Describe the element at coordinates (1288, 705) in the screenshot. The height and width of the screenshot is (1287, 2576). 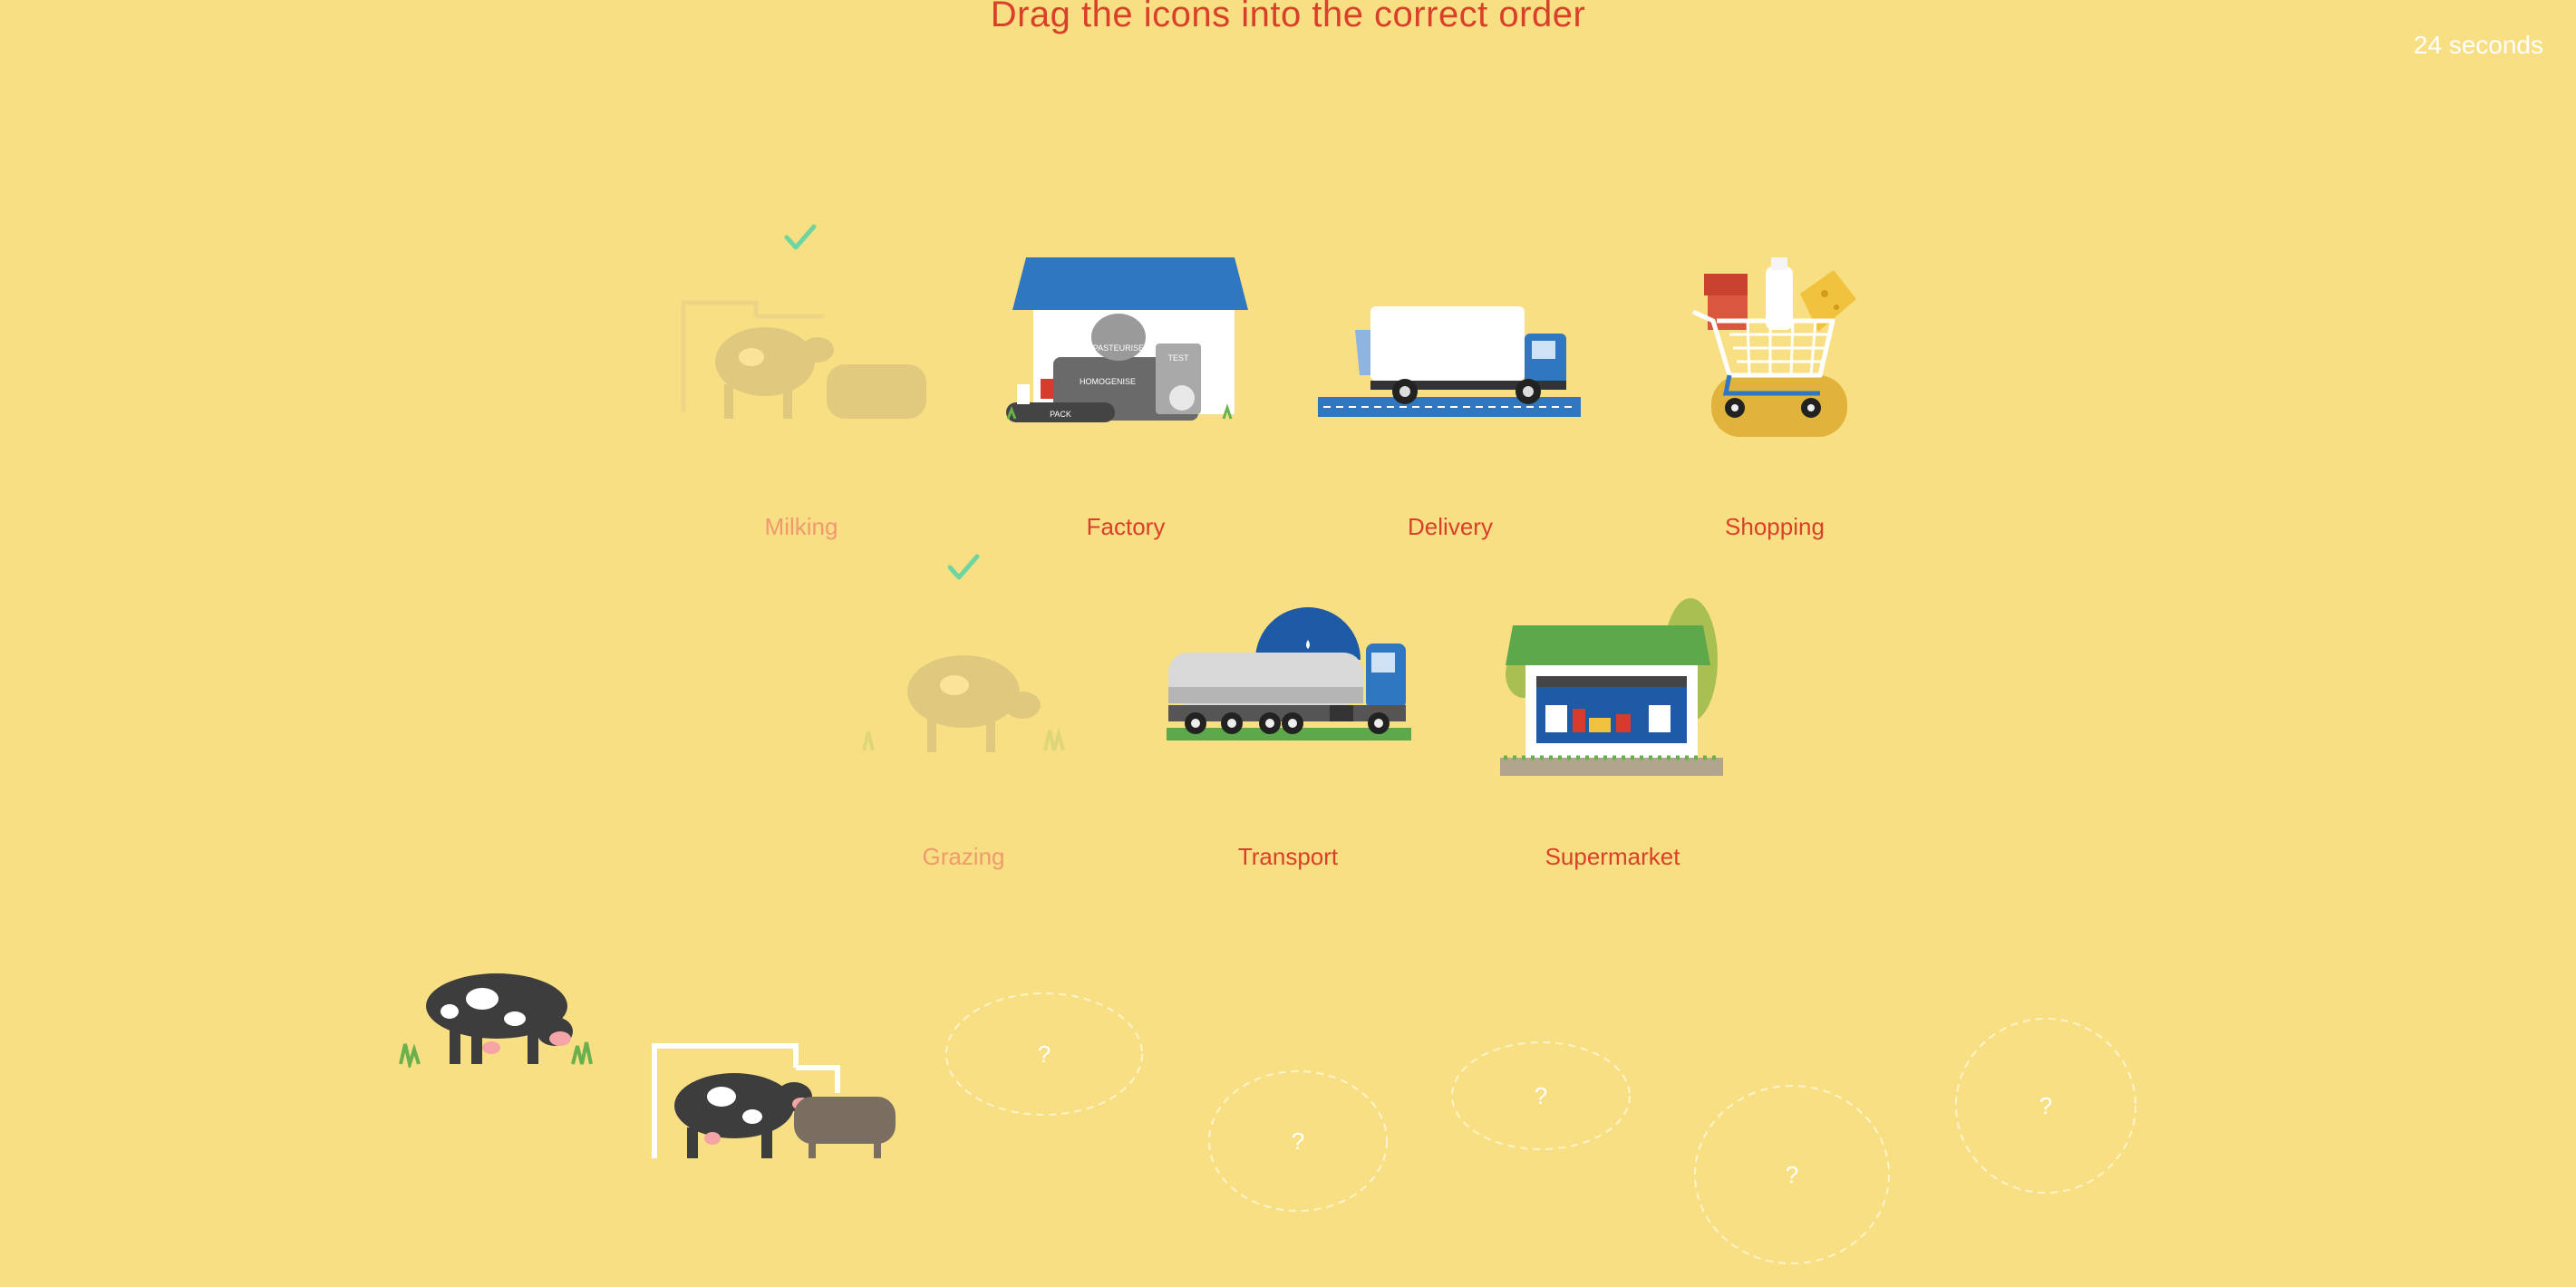
I see `tanker-truck-icon` at that location.